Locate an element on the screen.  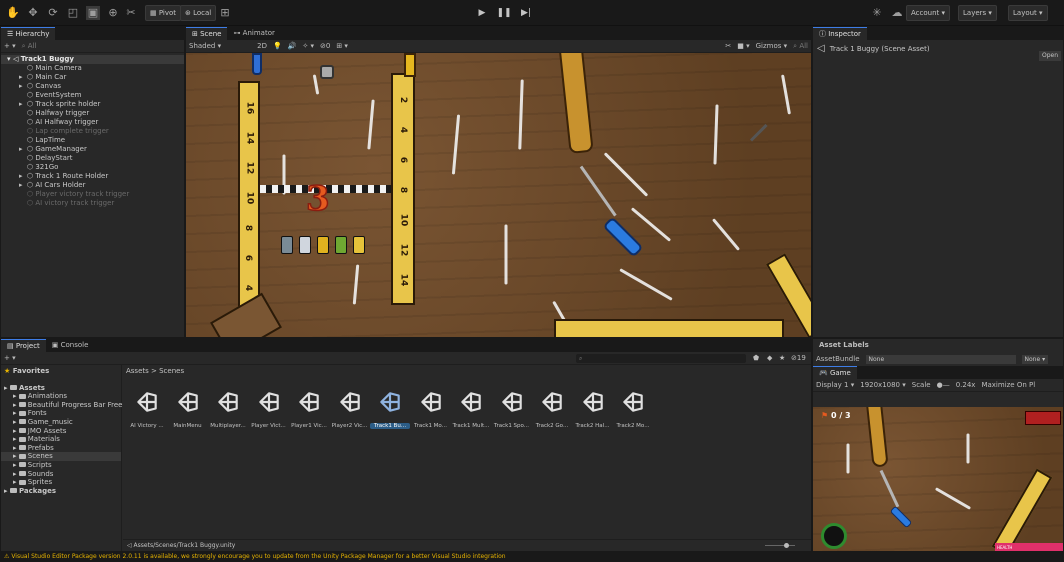
hidden-objects-icon: ⊘0 is located at coordinates (325, 46).